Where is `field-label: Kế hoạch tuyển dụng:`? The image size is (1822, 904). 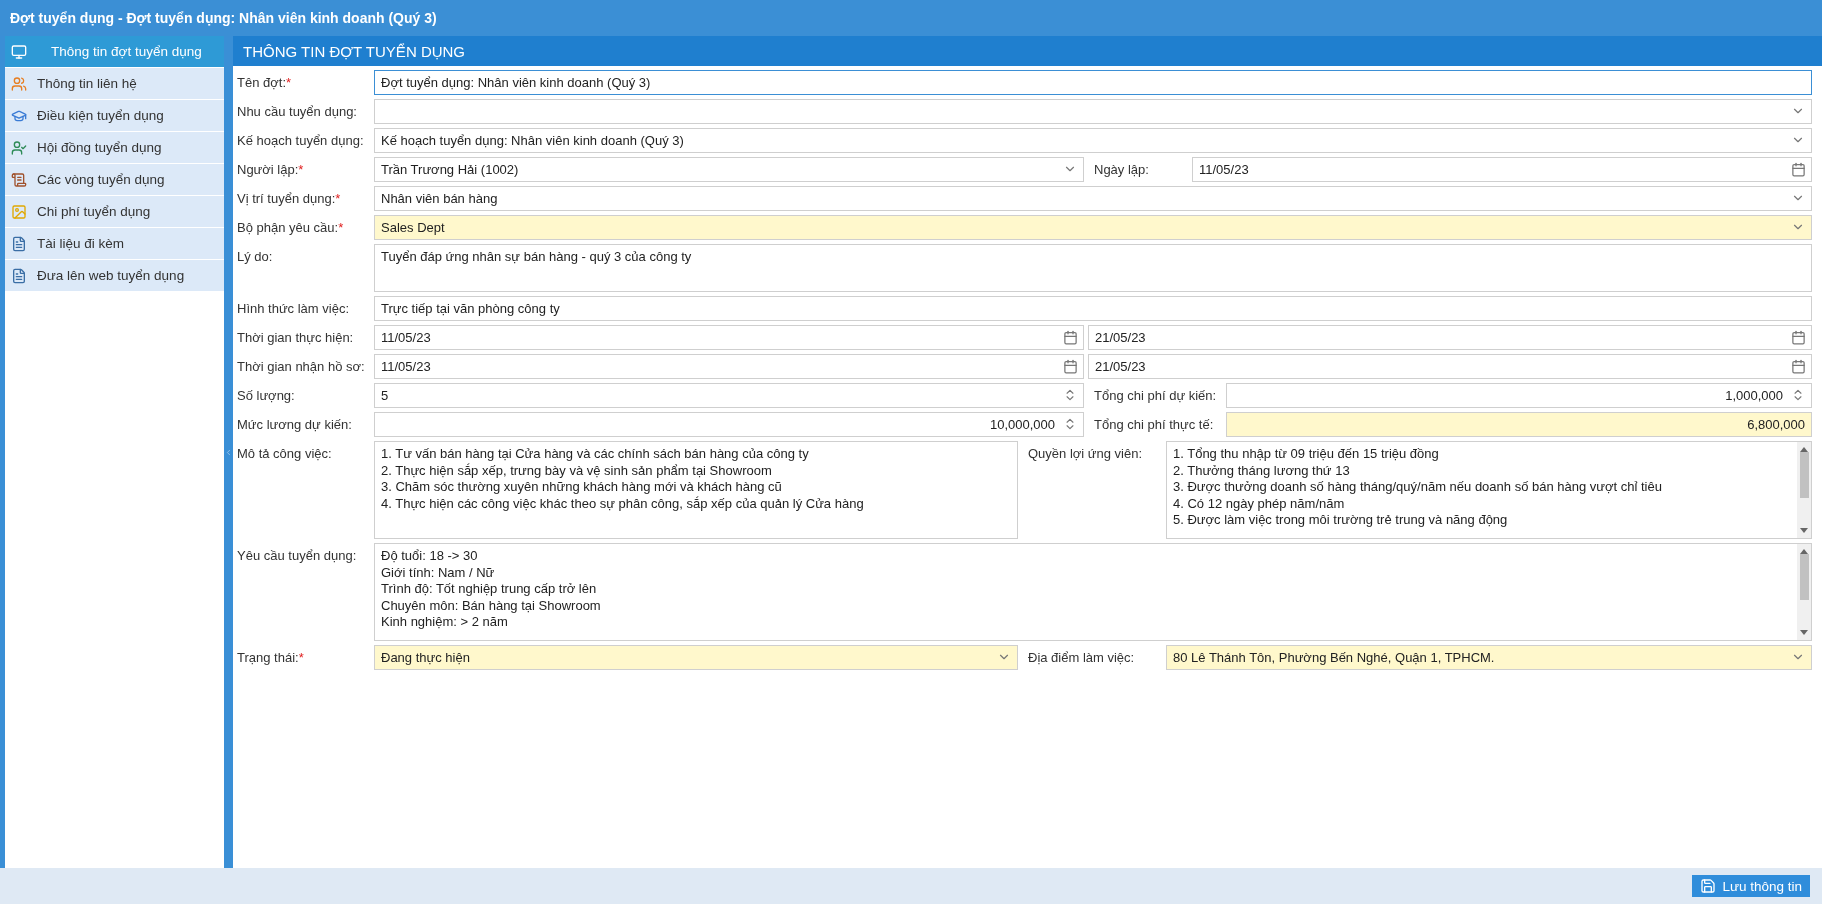
field-label: Kế hoạch tuyển dụng: is located at coordinates (301, 140).